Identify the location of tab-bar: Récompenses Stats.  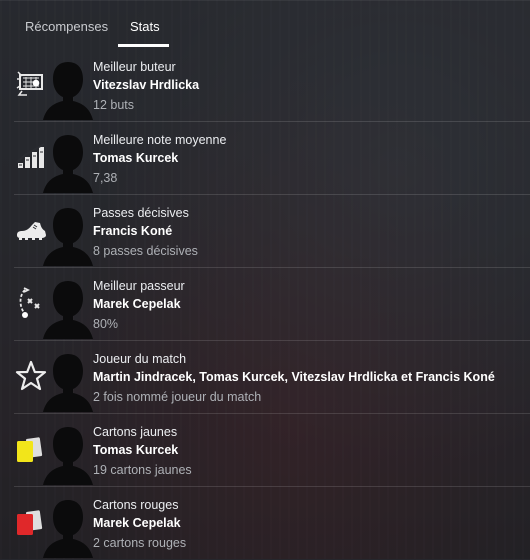
(265, 24).